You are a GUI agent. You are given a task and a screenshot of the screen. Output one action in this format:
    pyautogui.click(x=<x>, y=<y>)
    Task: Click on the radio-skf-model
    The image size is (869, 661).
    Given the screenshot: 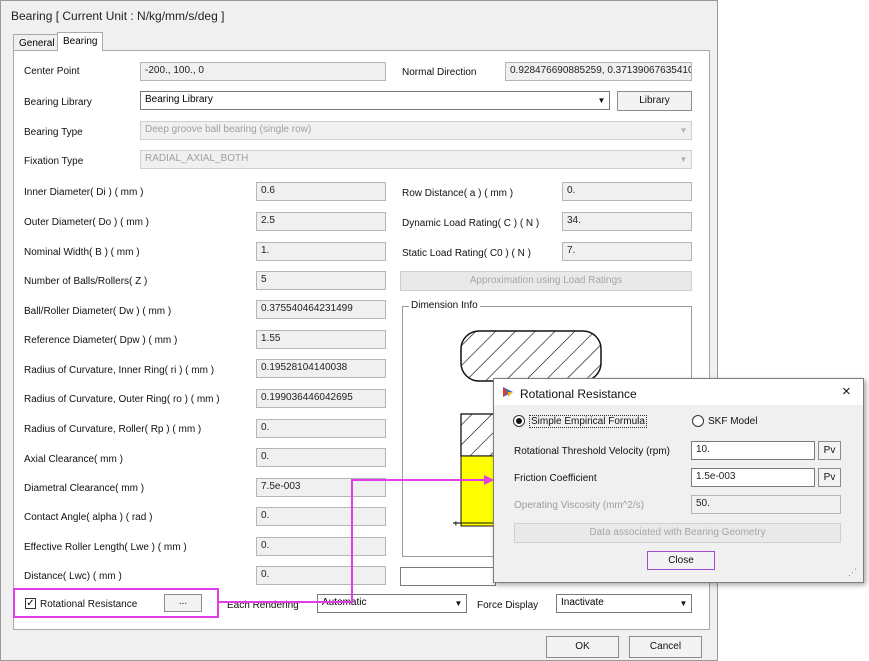 What is the action you would take?
    pyautogui.click(x=698, y=421)
    